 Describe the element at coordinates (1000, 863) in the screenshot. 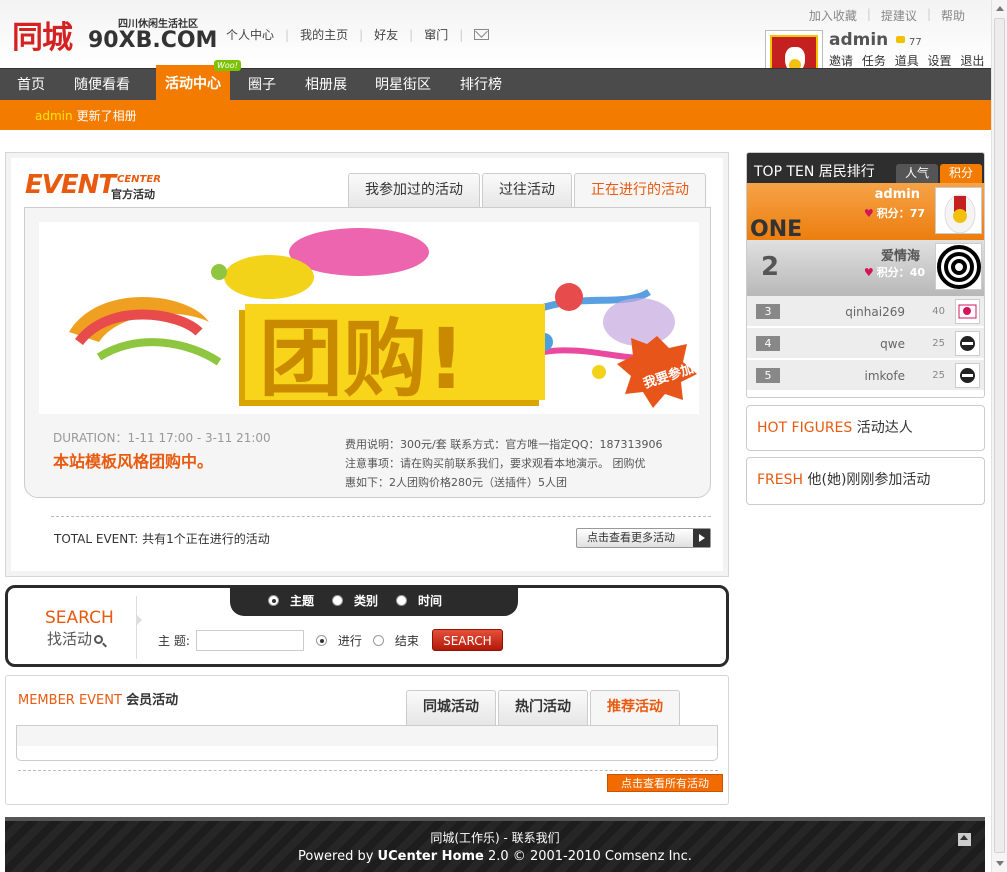

I see `scroll-down-icon` at that location.